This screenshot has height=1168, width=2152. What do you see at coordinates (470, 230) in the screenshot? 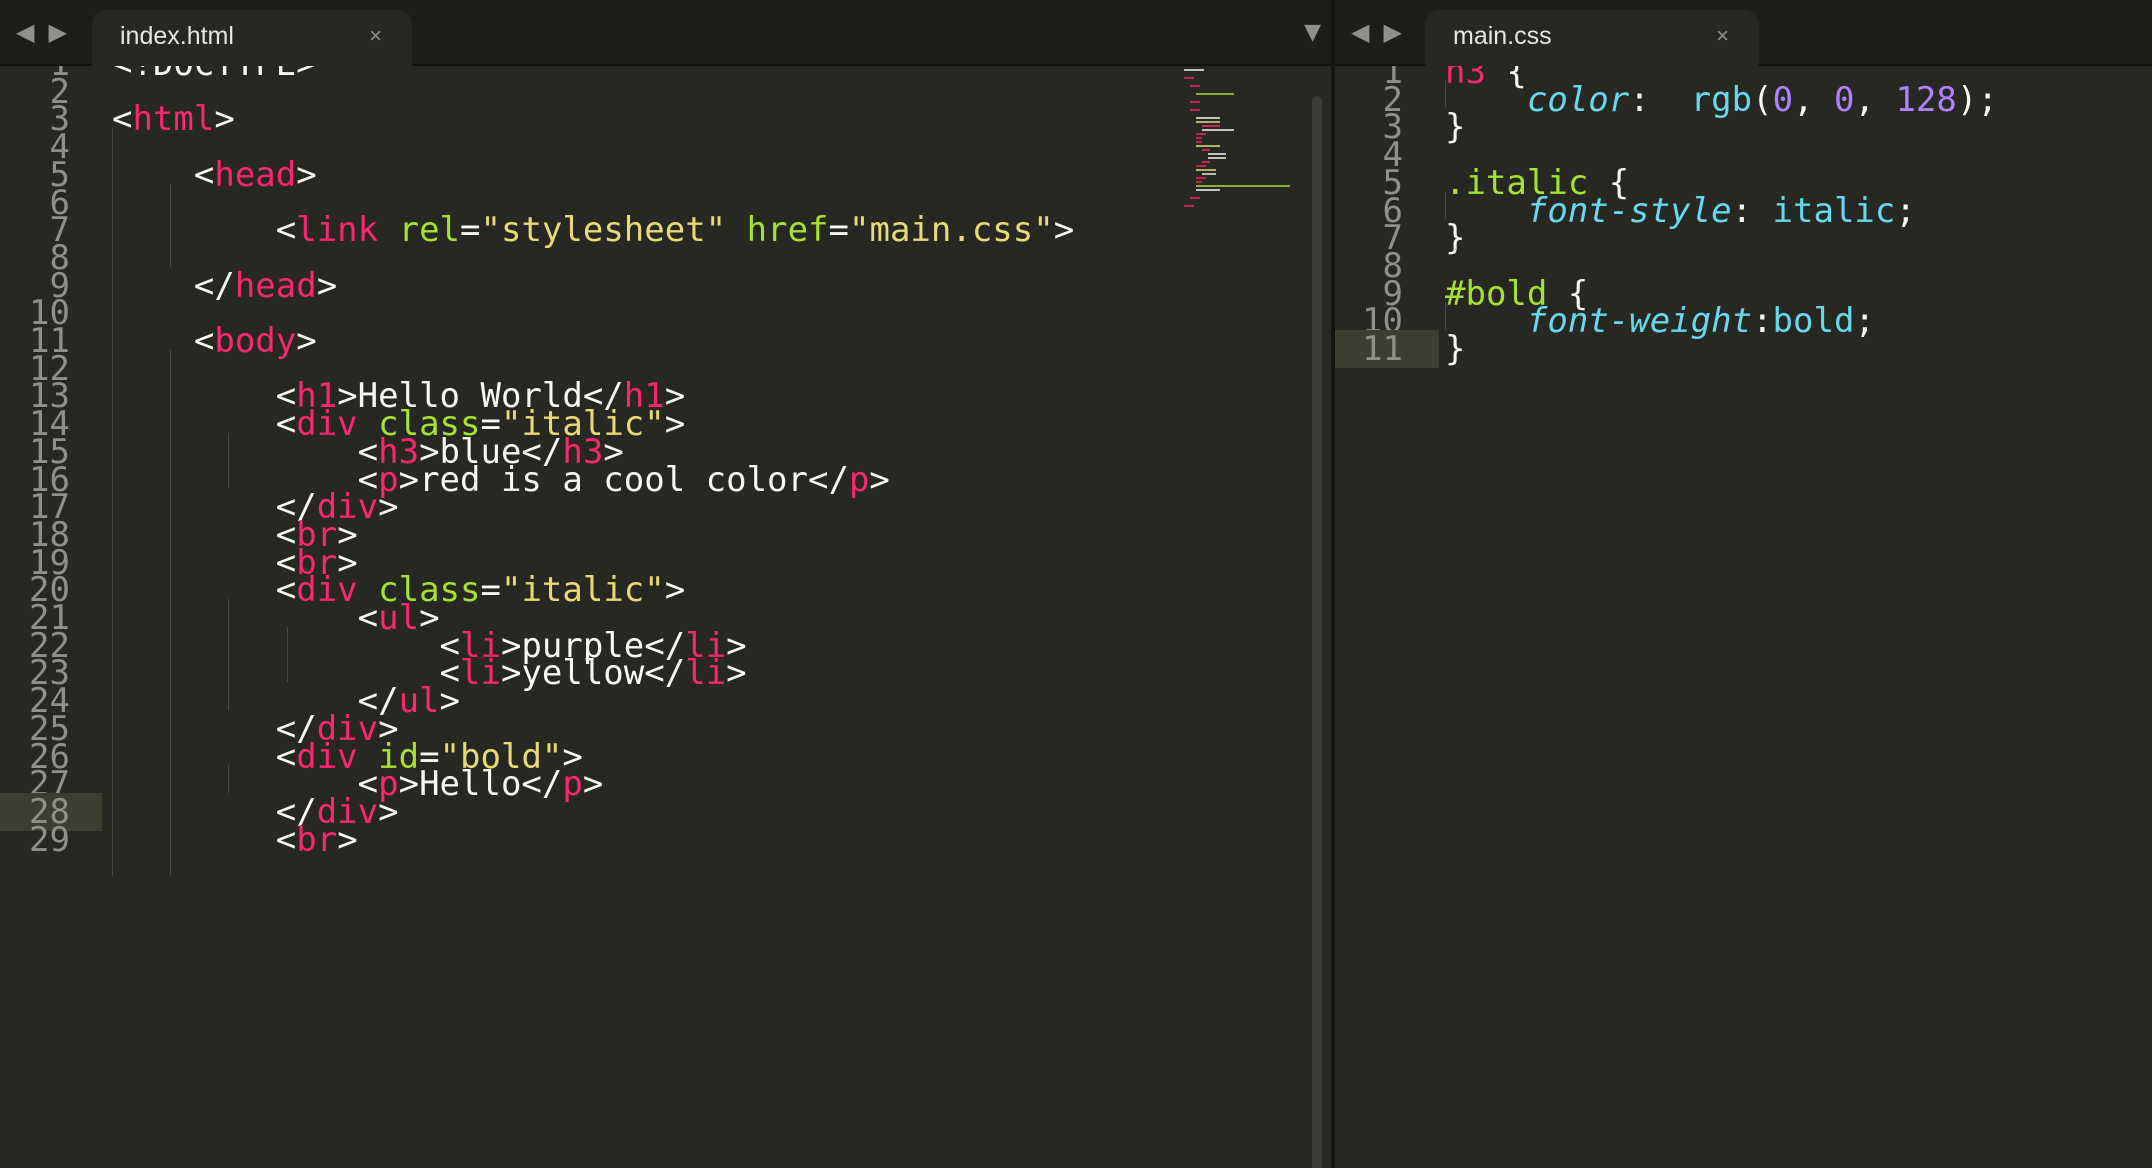
I see `code-token: =` at bounding box center [470, 230].